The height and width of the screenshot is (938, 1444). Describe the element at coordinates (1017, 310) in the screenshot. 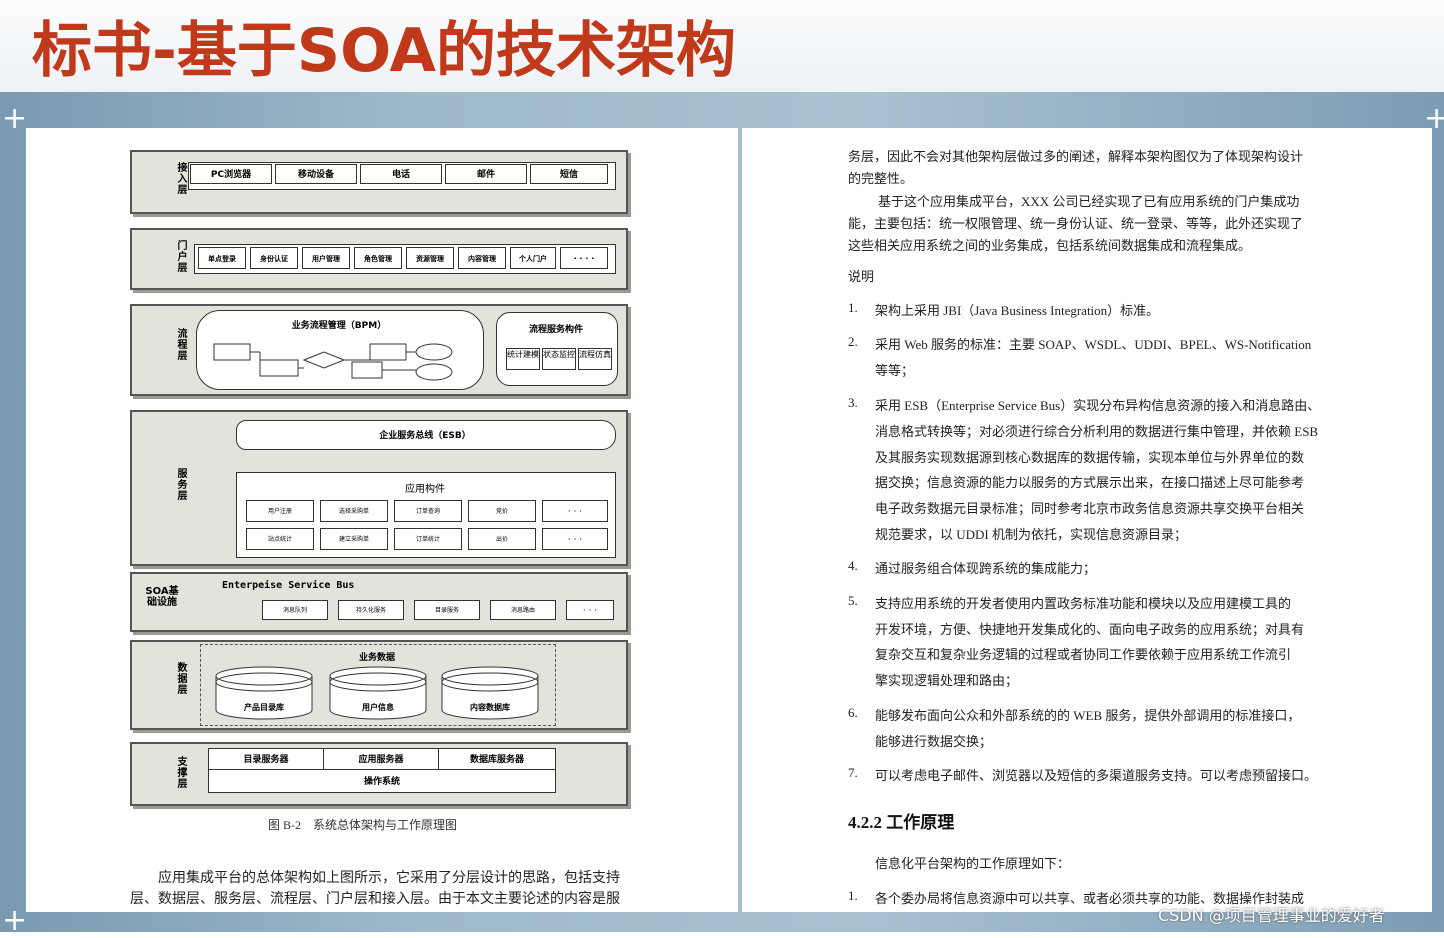

I see `list-item-line: 架构上采用 JBI（Java Business Integration）标准。` at that location.